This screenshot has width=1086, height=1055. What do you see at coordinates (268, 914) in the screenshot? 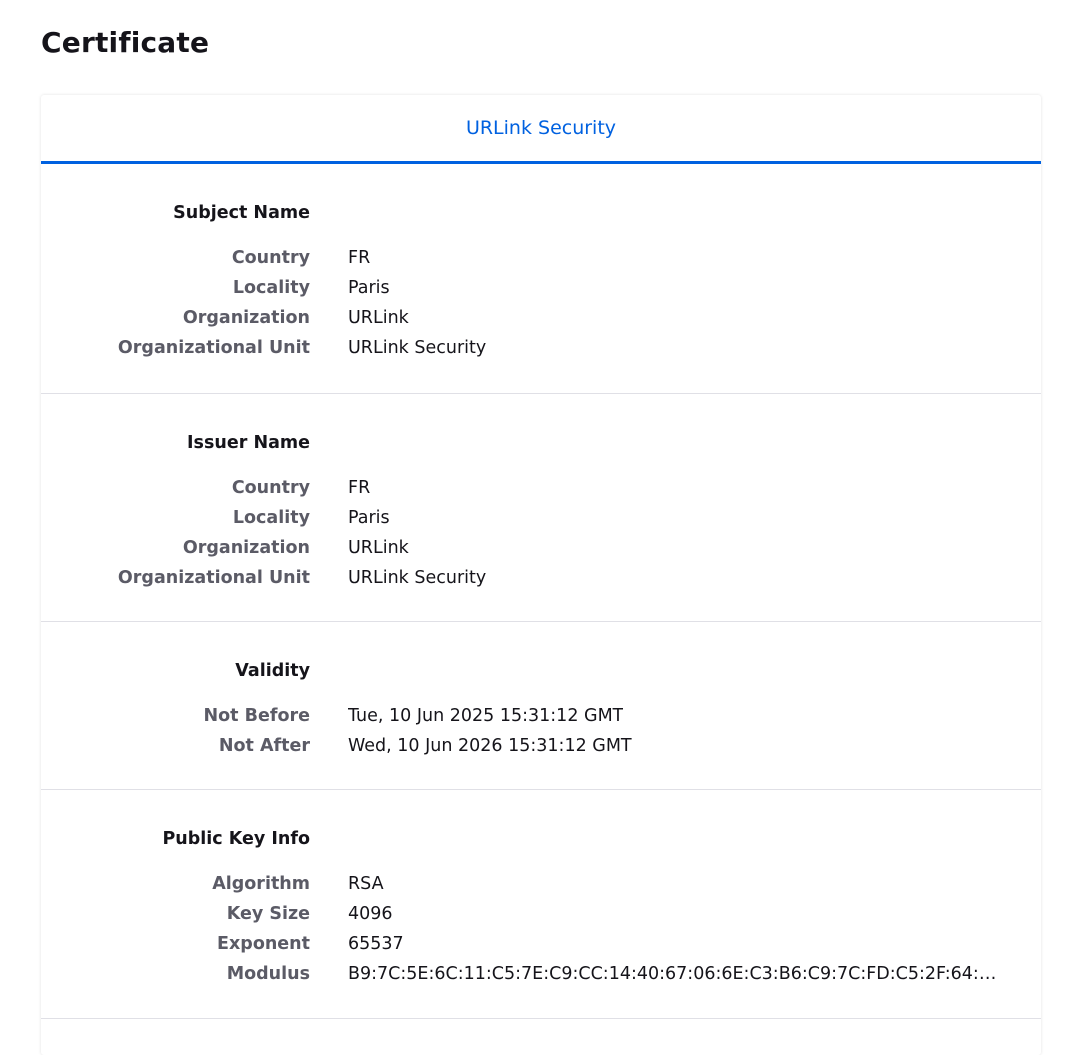
I see `field-label: Key Size` at bounding box center [268, 914].